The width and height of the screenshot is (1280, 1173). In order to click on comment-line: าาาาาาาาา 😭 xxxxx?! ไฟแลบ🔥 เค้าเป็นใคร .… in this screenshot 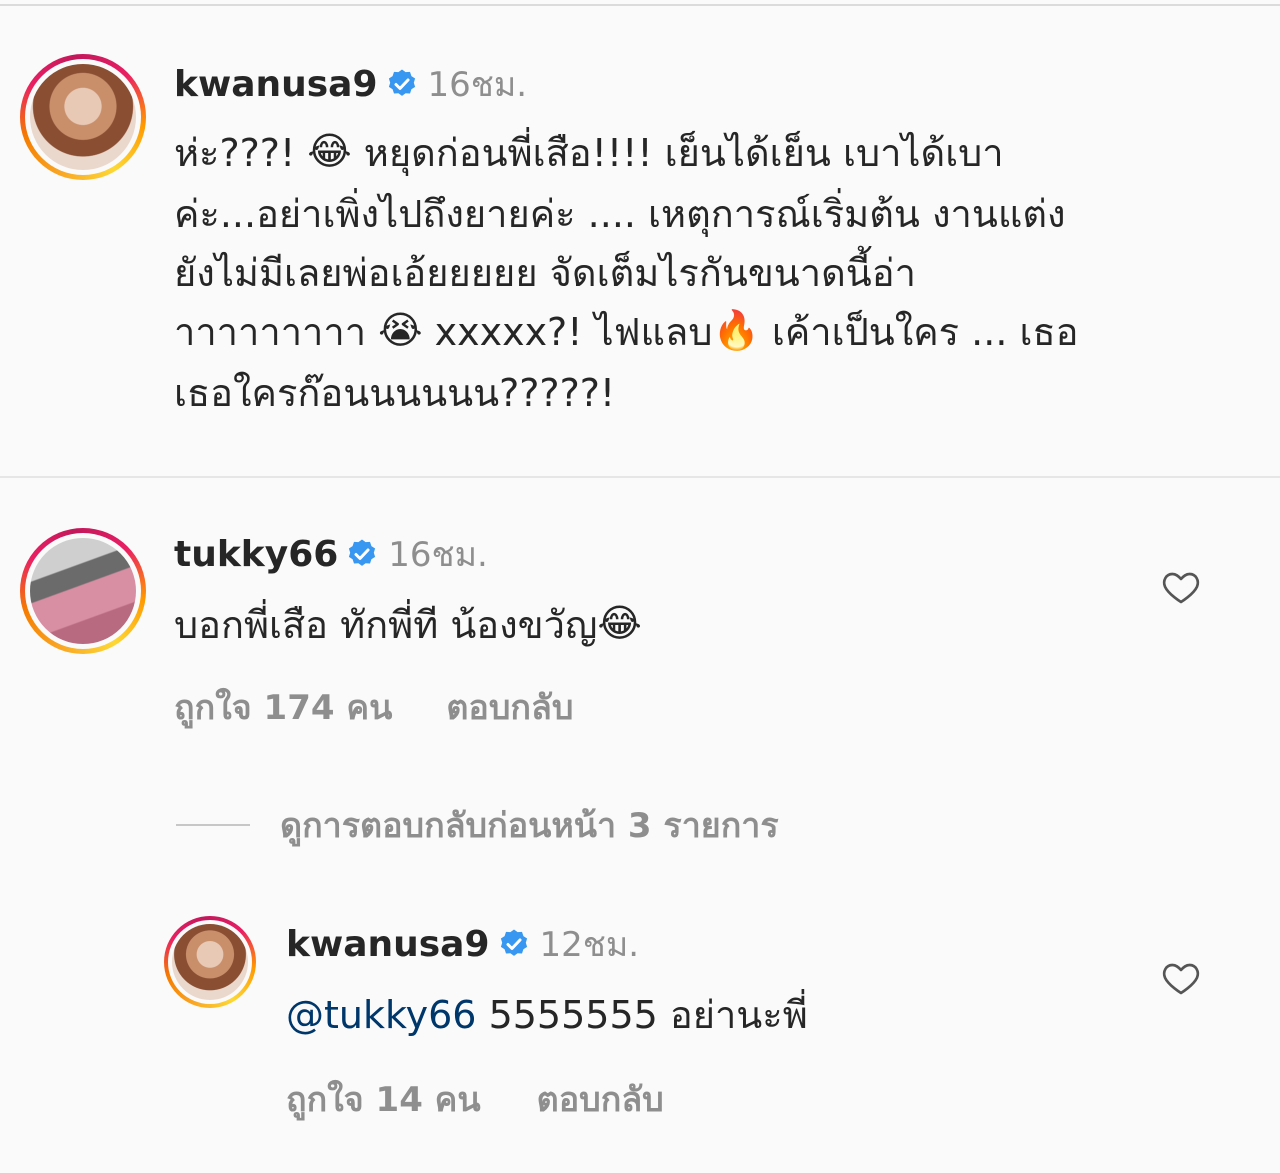, I will do `click(714, 333)`.